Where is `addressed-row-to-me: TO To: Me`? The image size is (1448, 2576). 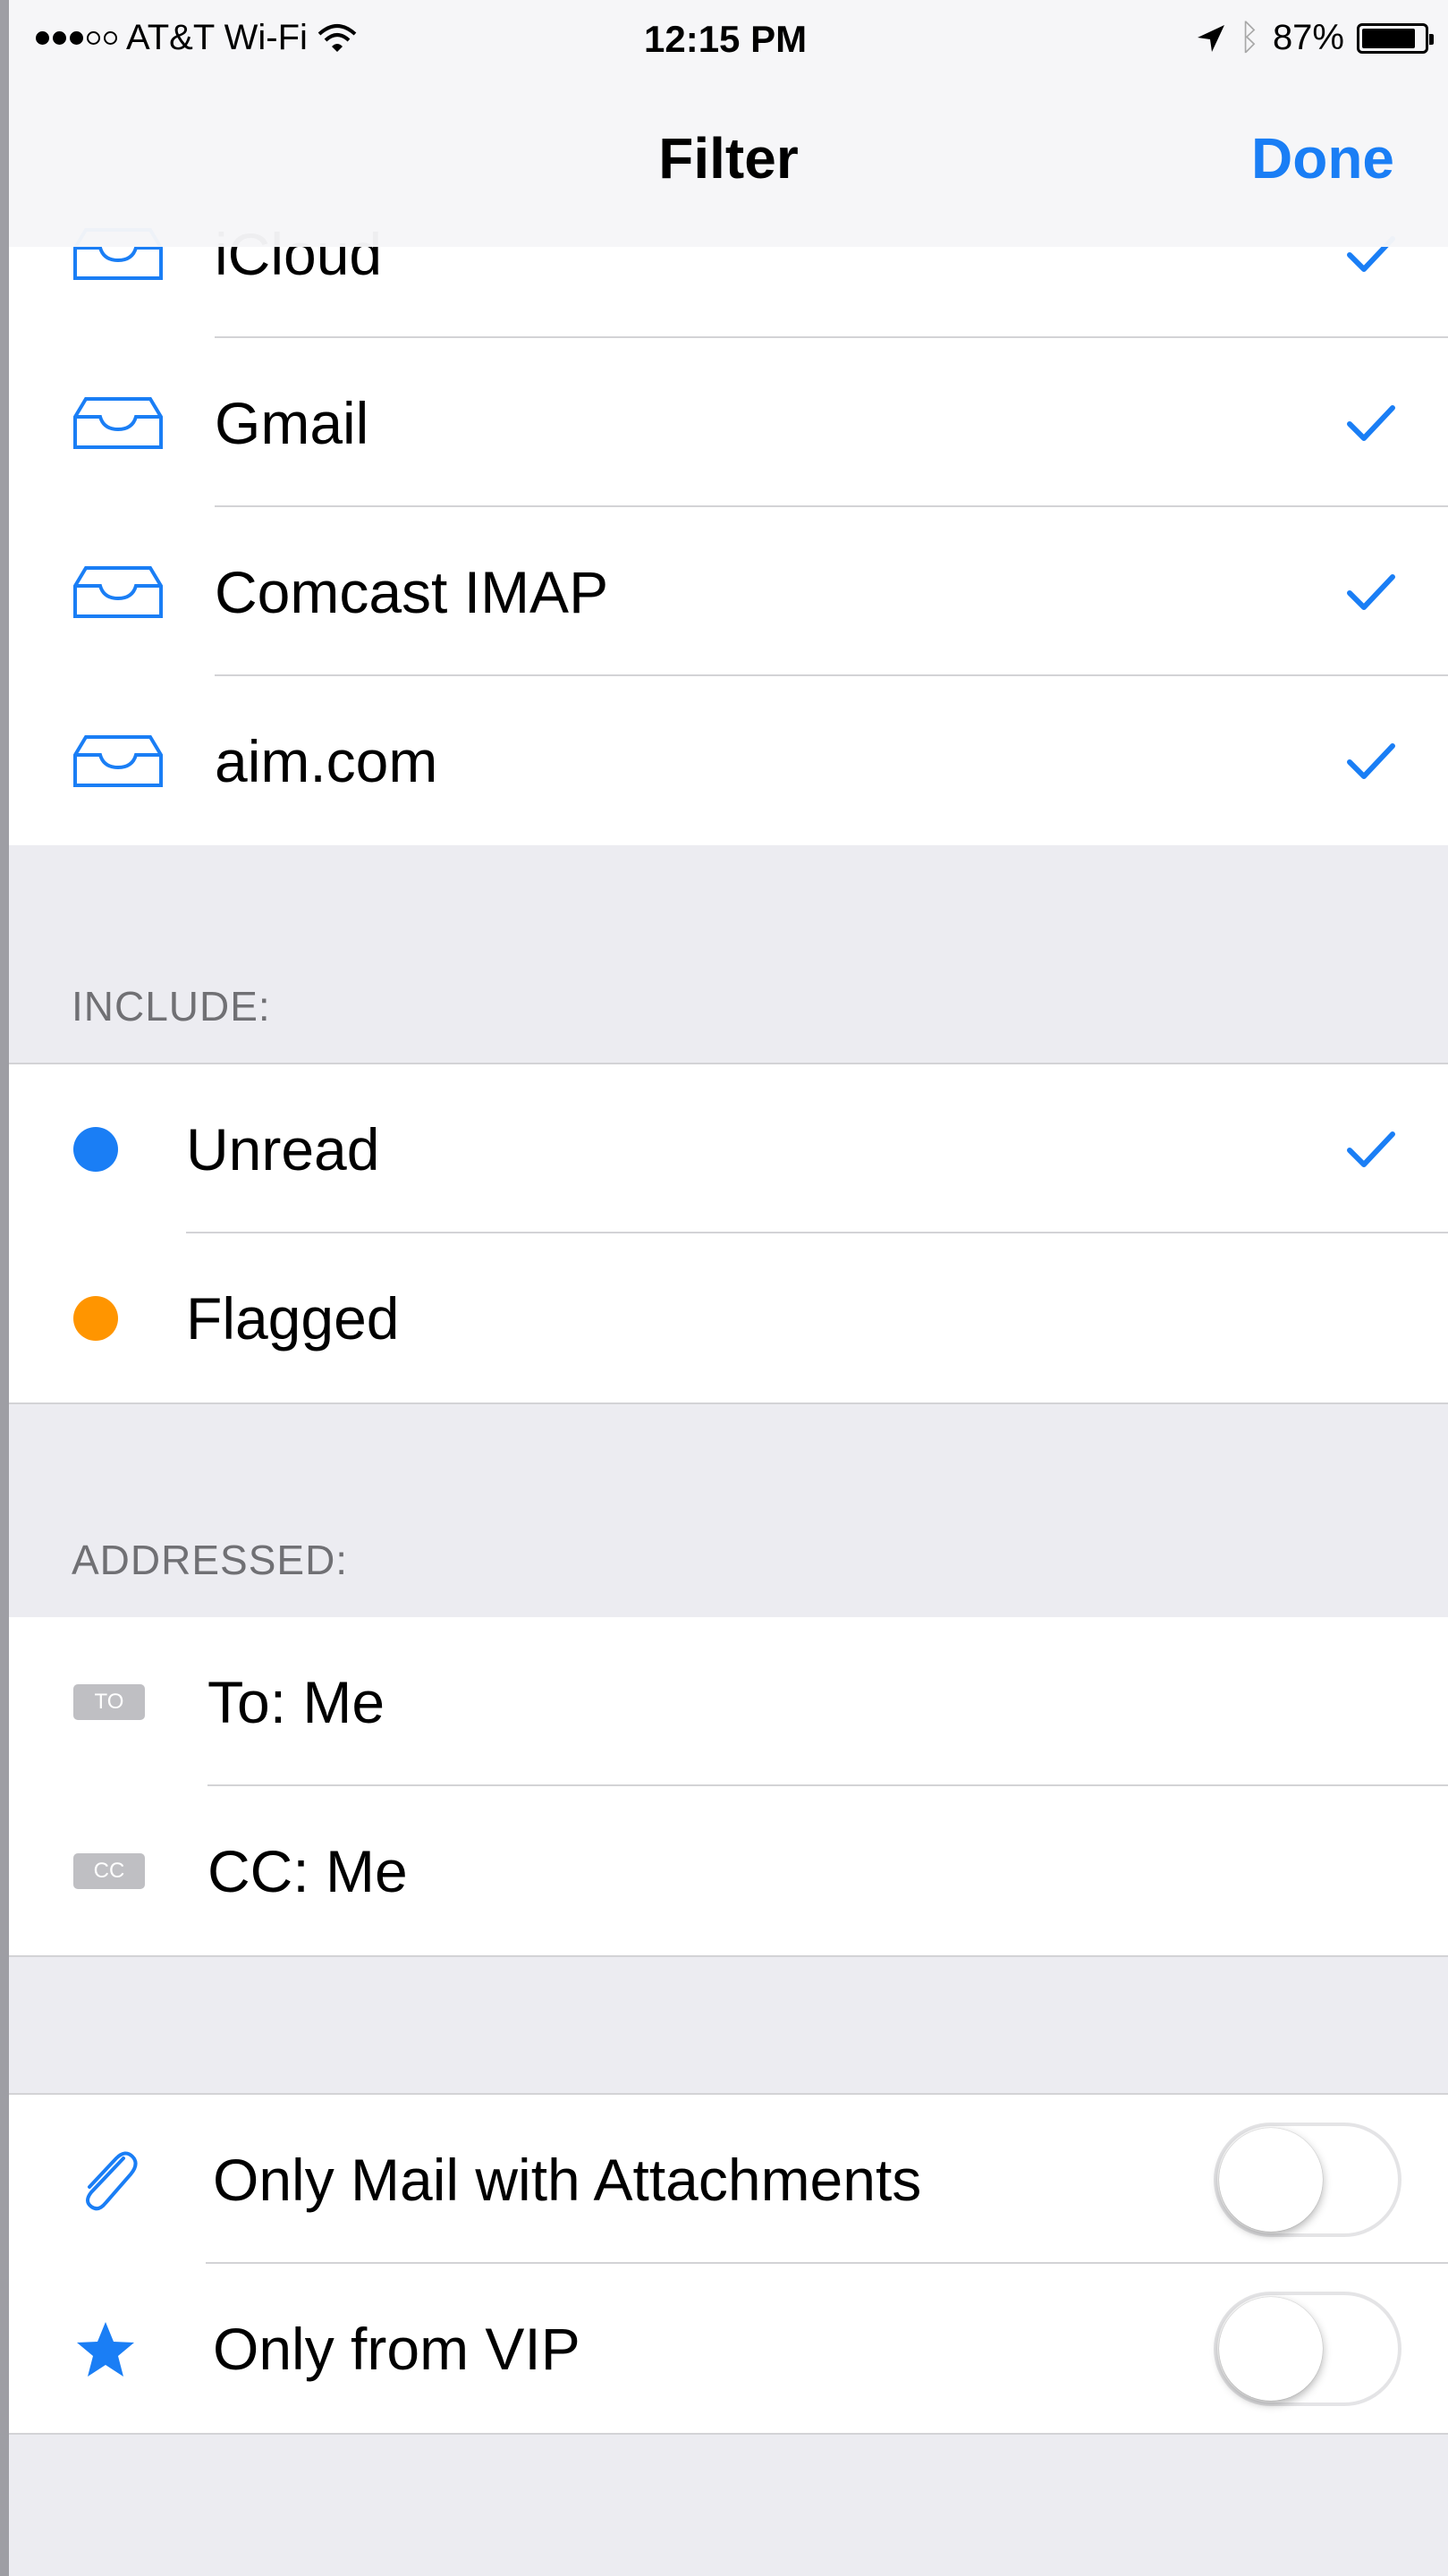 addressed-row-to-me: TO To: Me is located at coordinates (728, 1701).